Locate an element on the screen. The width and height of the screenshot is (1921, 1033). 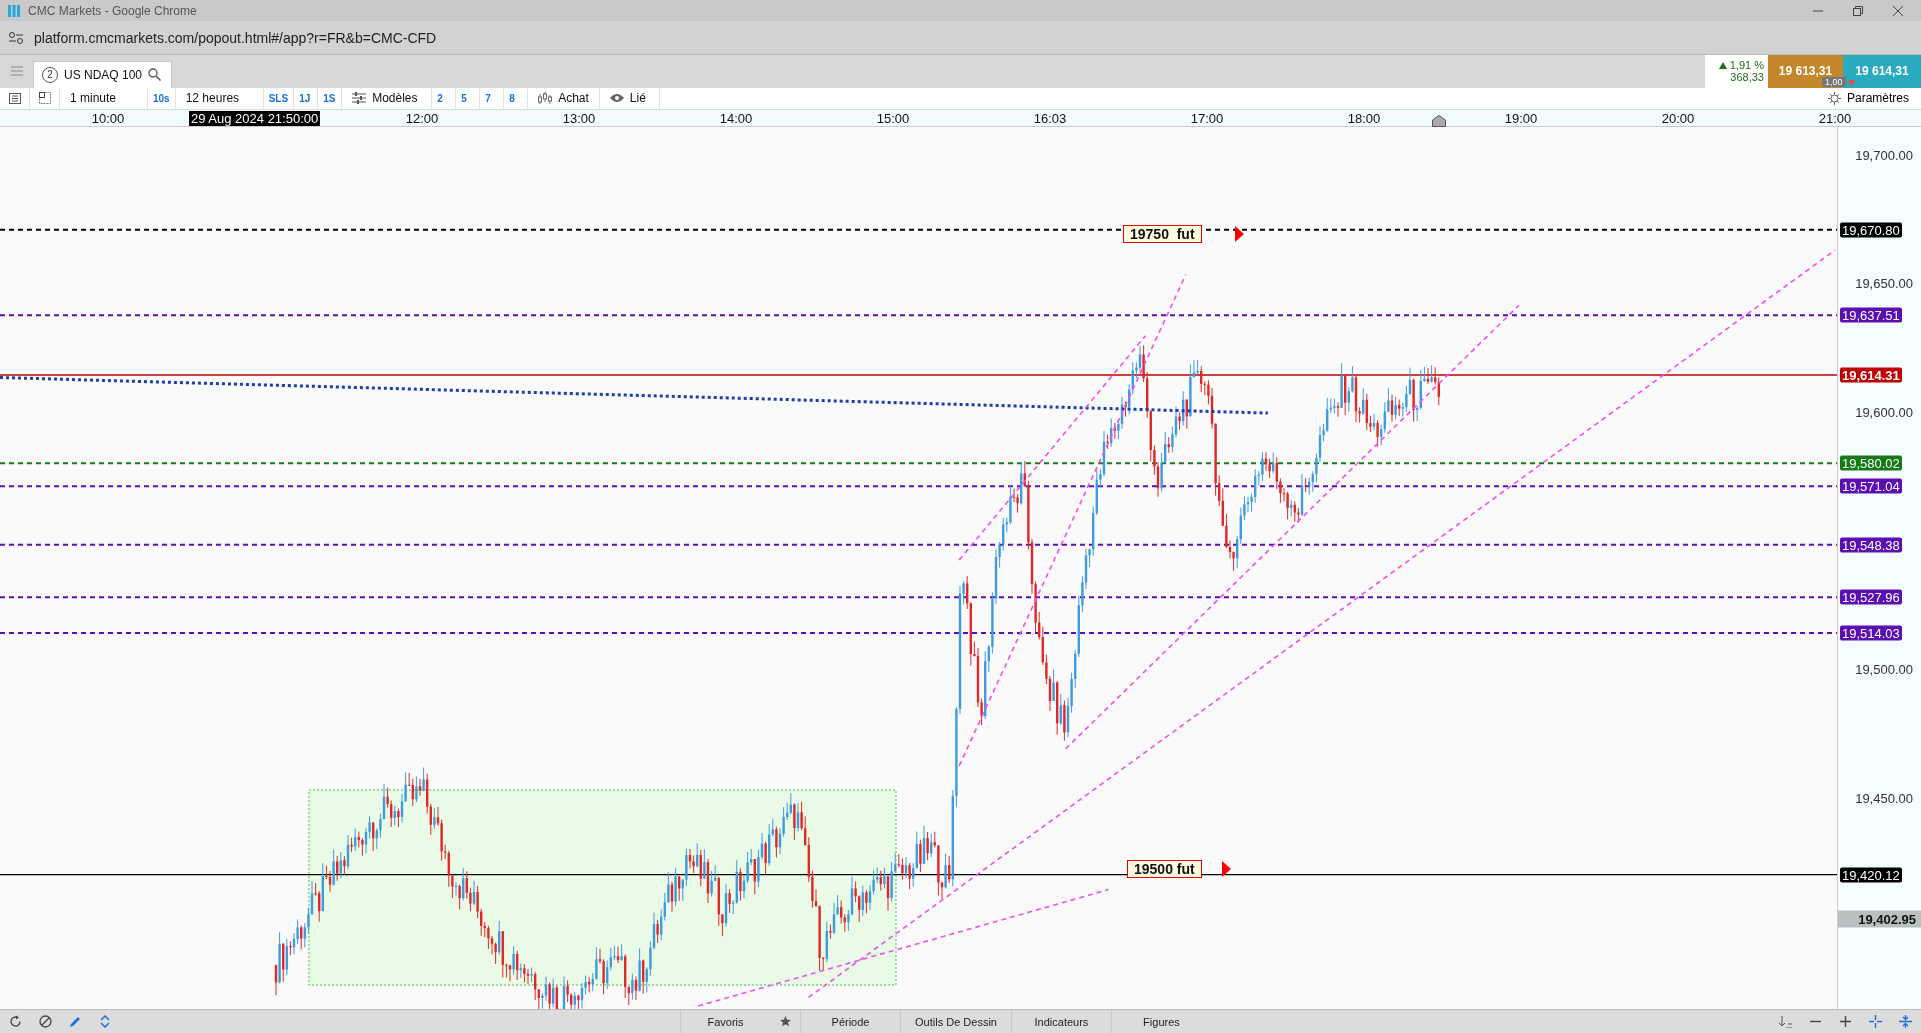
consolidation-zone is located at coordinates (602, 887).